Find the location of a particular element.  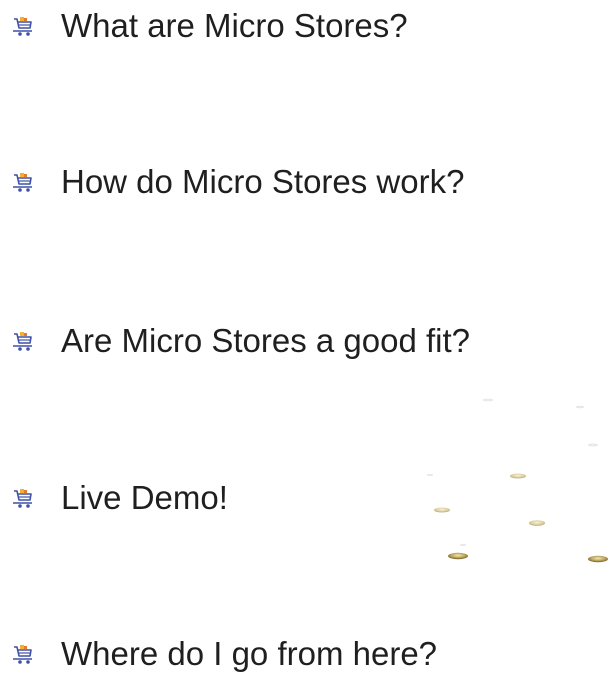

bullet-item-what-are-micro-stores: What are Micro Stores? is located at coordinates (210, 26).